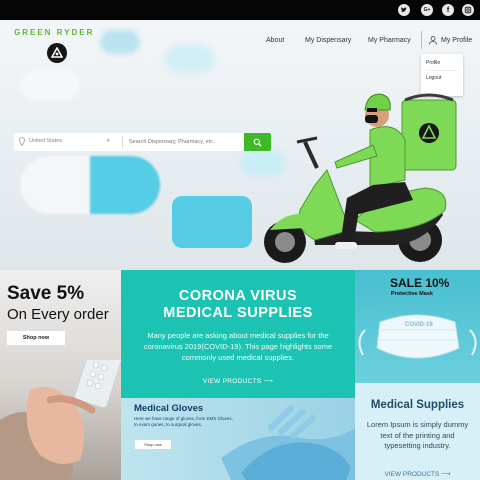 The height and width of the screenshot is (480, 480). I want to click on brand-logo-icon, so click(57, 53).